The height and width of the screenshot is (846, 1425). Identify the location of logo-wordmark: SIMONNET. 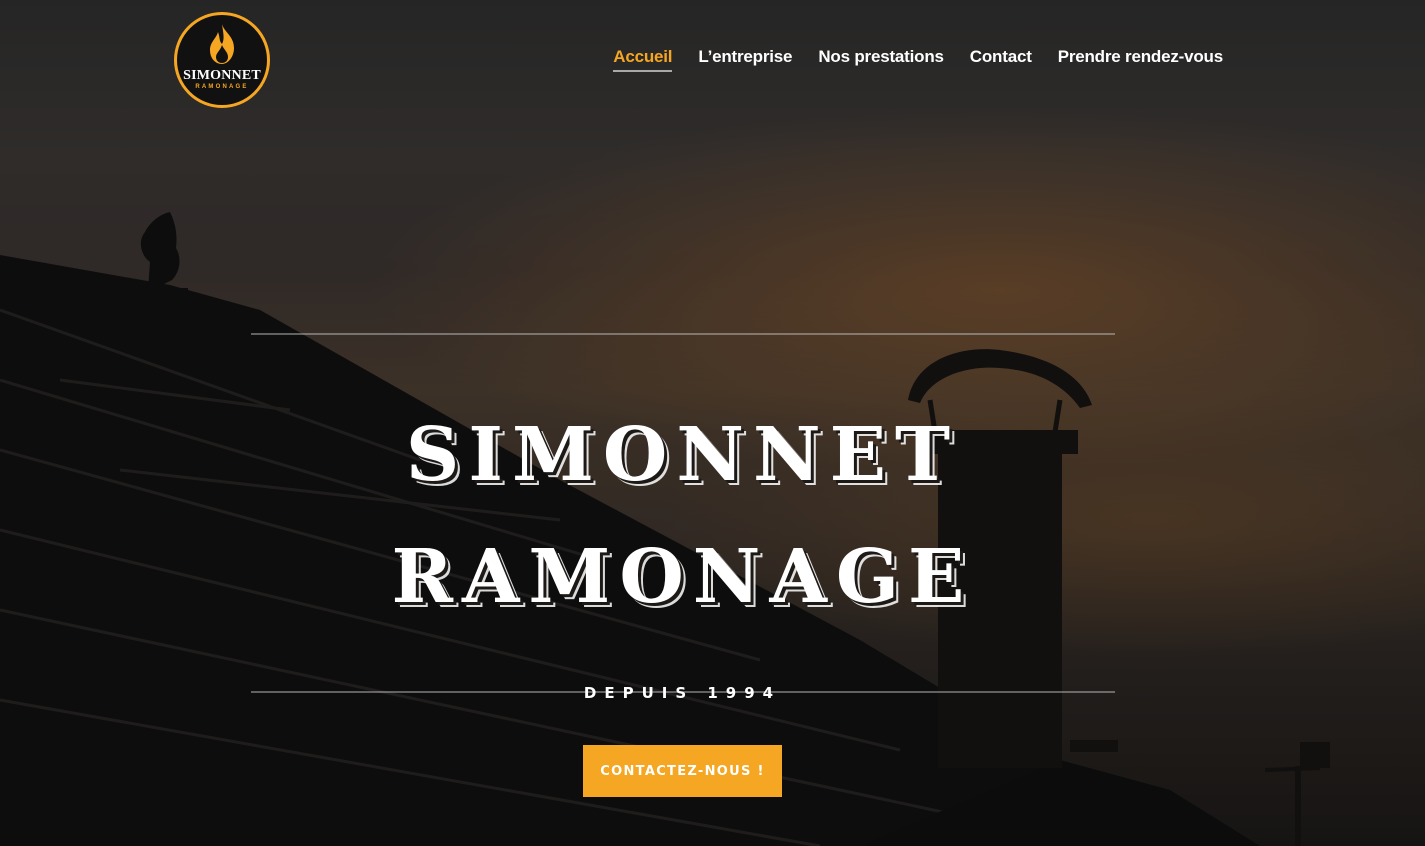
(222, 75).